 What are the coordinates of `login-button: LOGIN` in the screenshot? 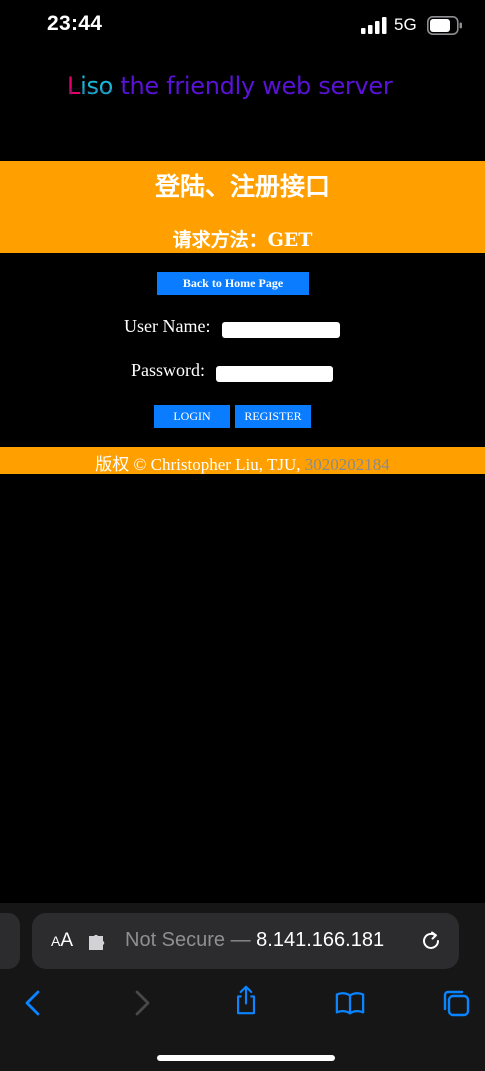 It's located at (192, 416).